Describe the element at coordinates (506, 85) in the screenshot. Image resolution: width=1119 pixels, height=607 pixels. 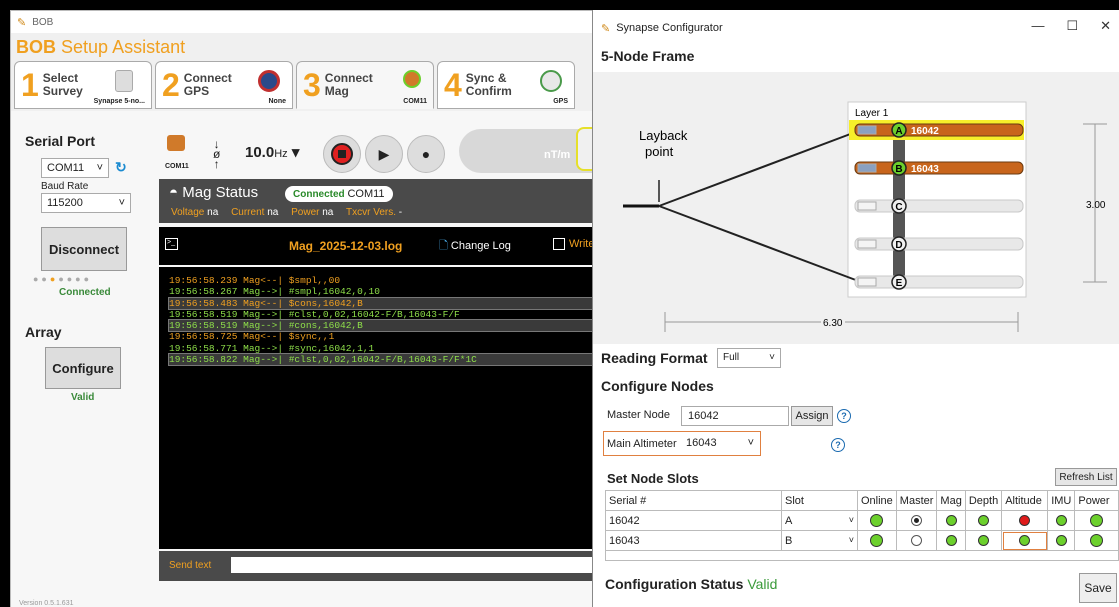
I see `step-sync-confirm: 4 Sync & Confirm GPS` at that location.